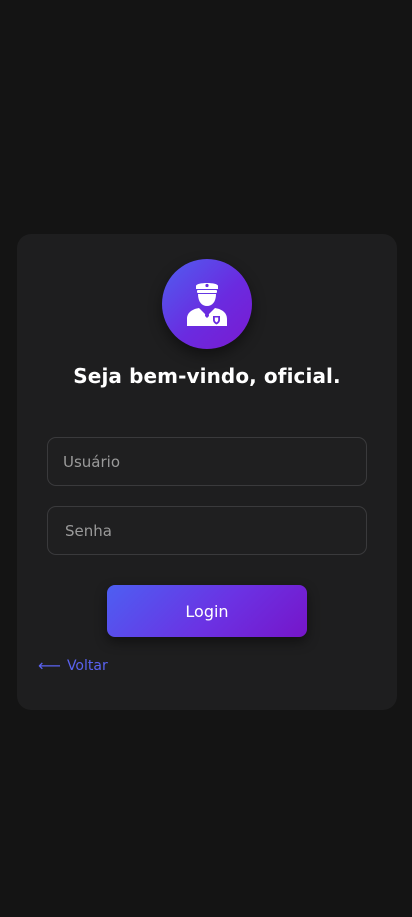 Image resolution: width=412 pixels, height=917 pixels. What do you see at coordinates (207, 611) in the screenshot?
I see `login-button: Login` at bounding box center [207, 611].